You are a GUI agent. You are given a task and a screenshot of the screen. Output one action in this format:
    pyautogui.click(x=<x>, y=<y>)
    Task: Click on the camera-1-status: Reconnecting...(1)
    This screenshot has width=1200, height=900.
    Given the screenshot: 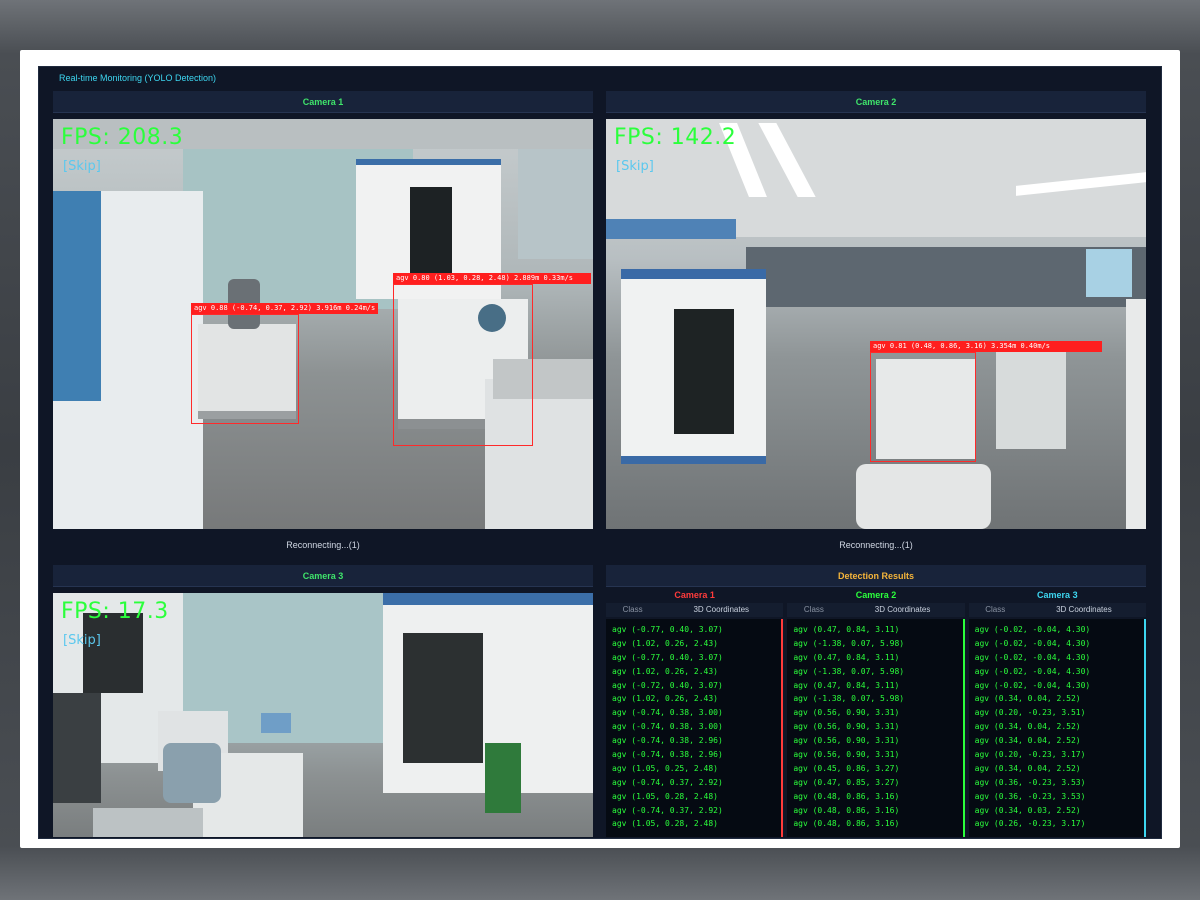 What is the action you would take?
    pyautogui.click(x=323, y=545)
    